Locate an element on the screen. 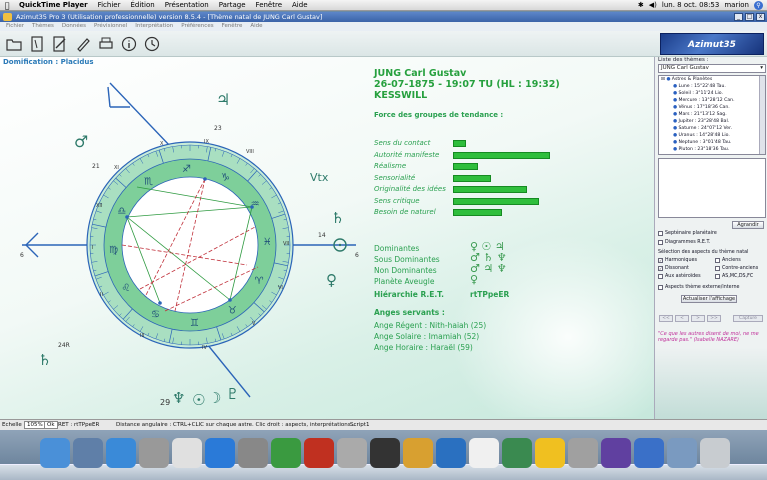  agrandir-button: Agrandir is located at coordinates (748, 225).